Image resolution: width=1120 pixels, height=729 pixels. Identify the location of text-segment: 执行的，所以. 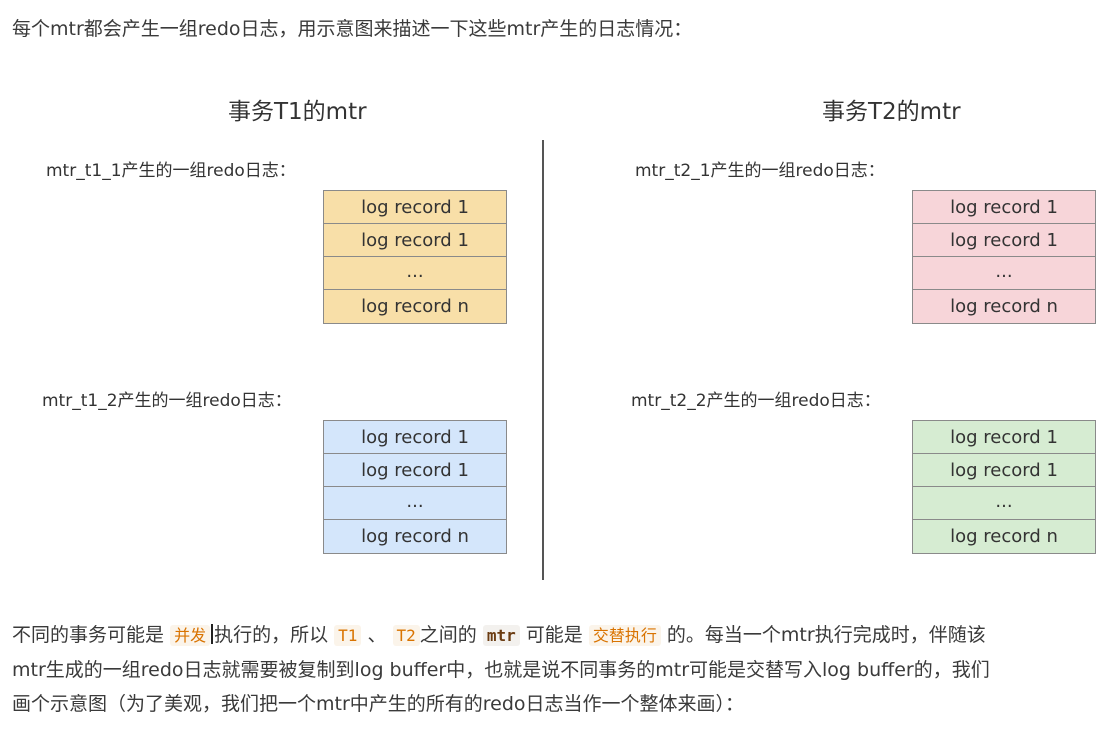
(271, 635).